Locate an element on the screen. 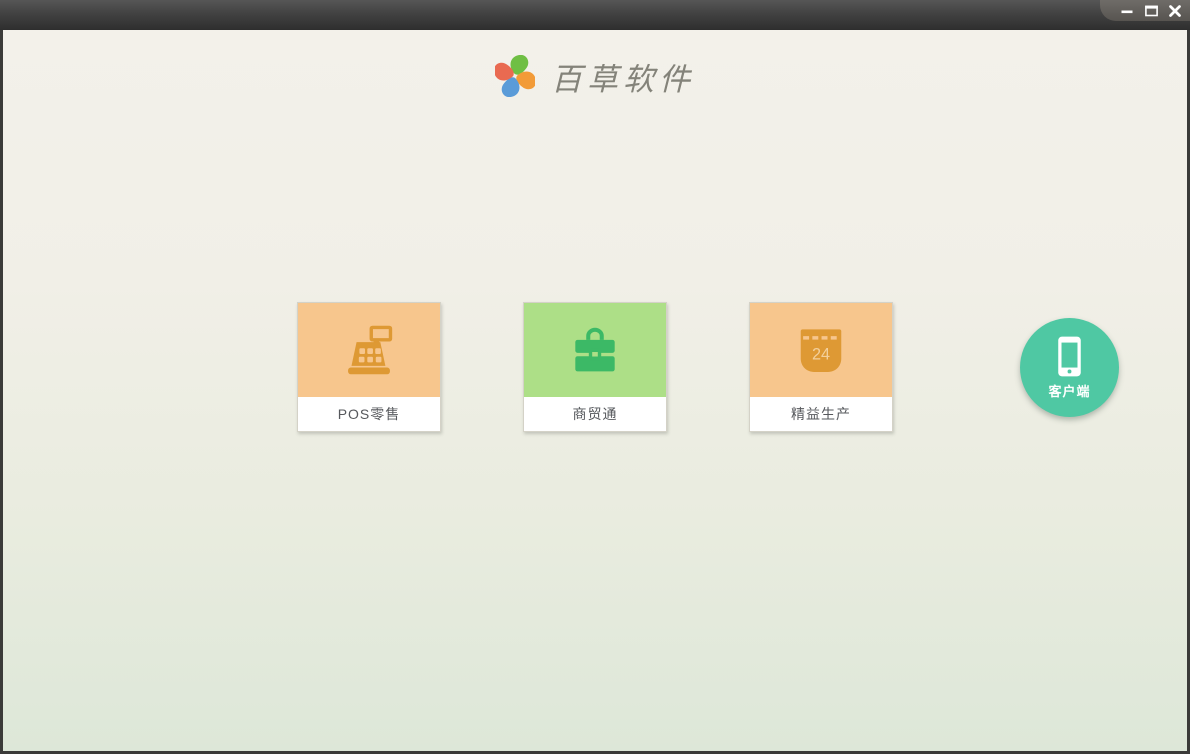 The width and height of the screenshot is (1190, 754). lean-tile-label: 精益生产 is located at coordinates (821, 414).